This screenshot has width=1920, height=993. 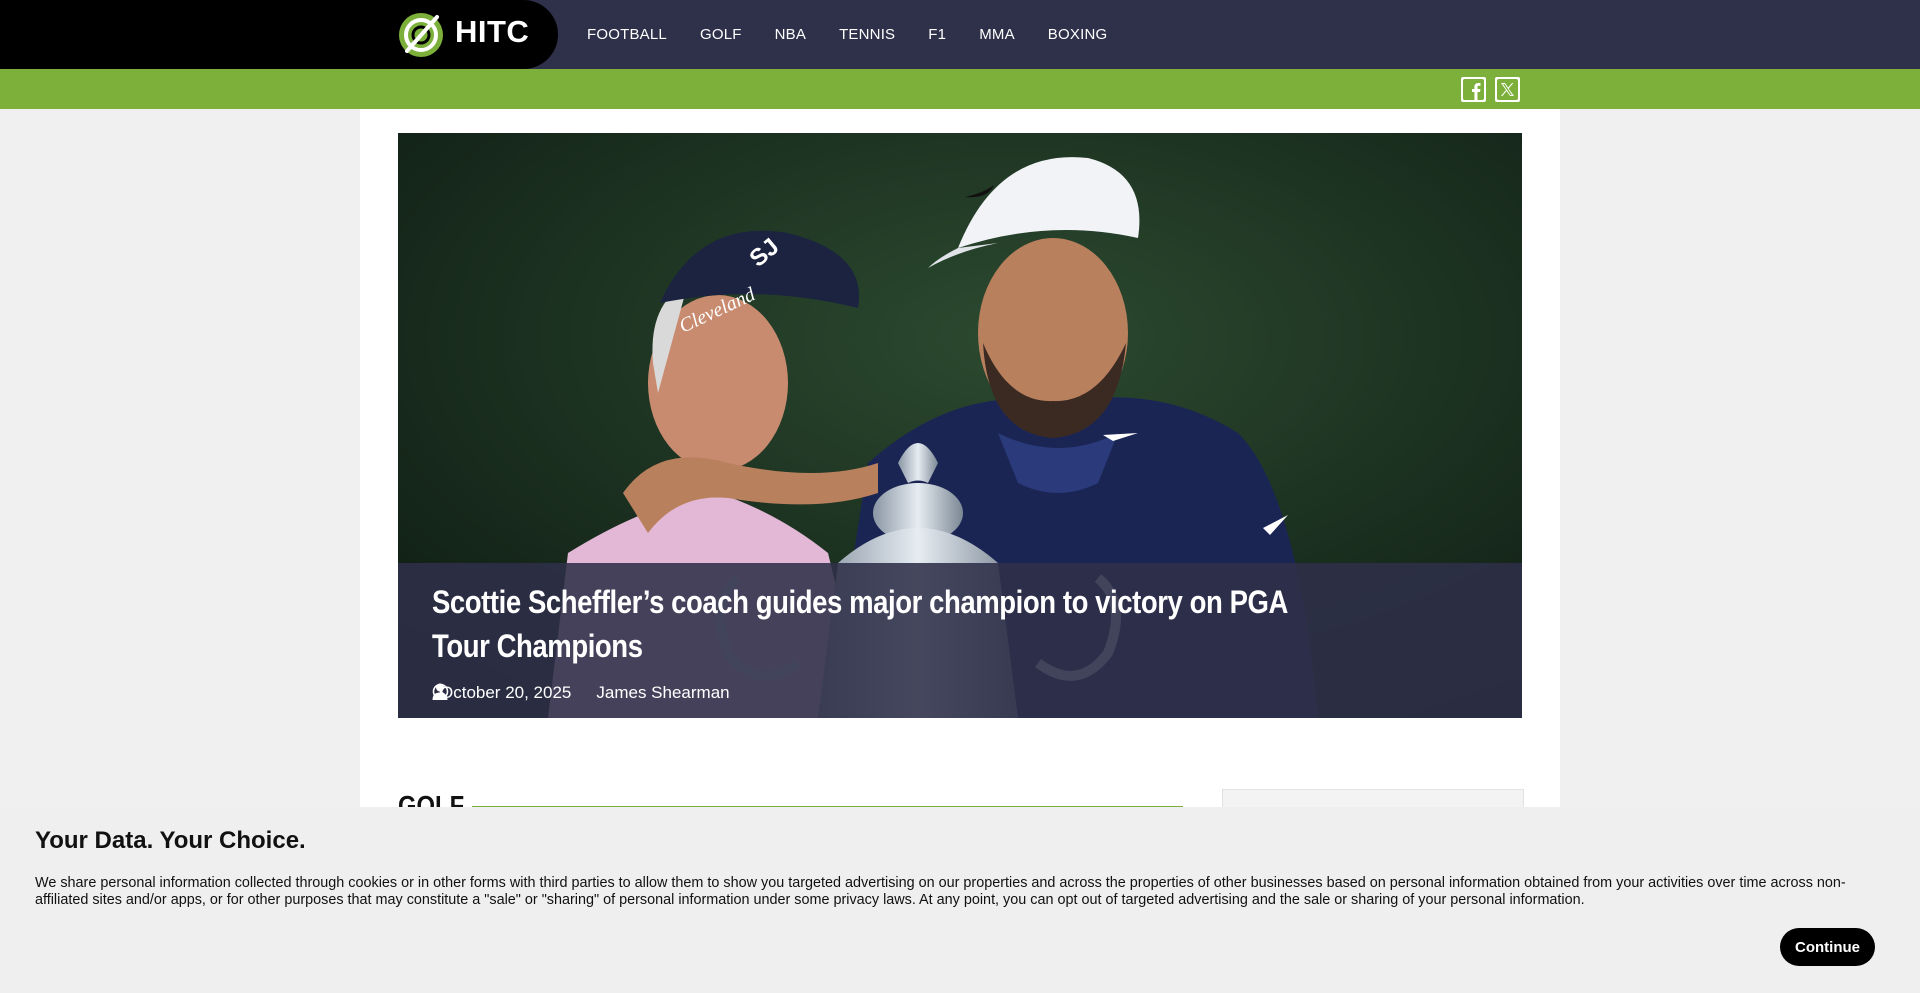 I want to click on nav-item-nba: NBA, so click(x=790, y=34).